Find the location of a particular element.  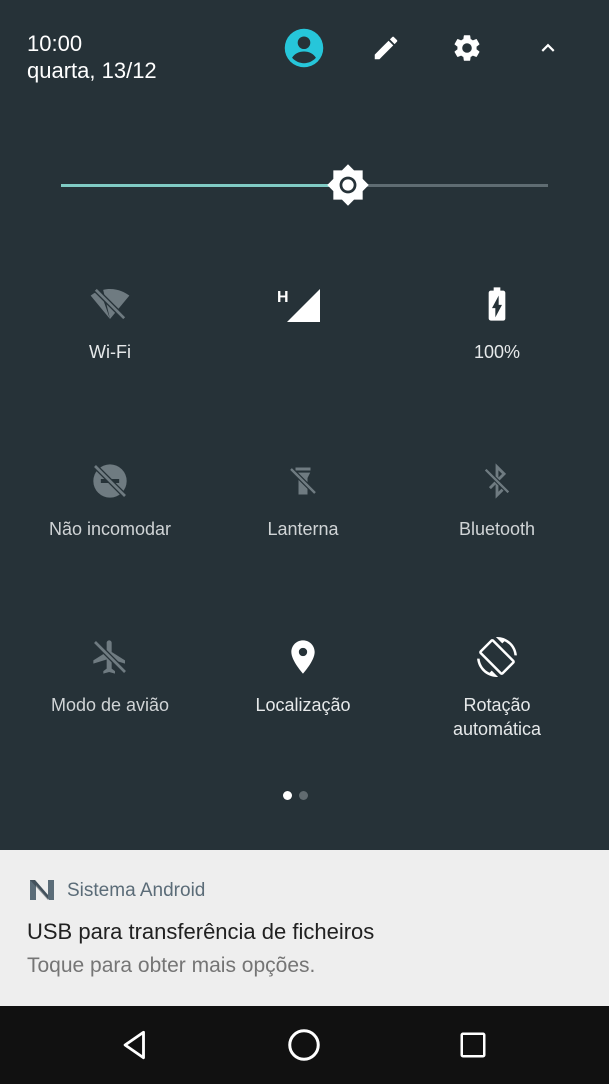

chevron-up-icon is located at coordinates (548, 47).